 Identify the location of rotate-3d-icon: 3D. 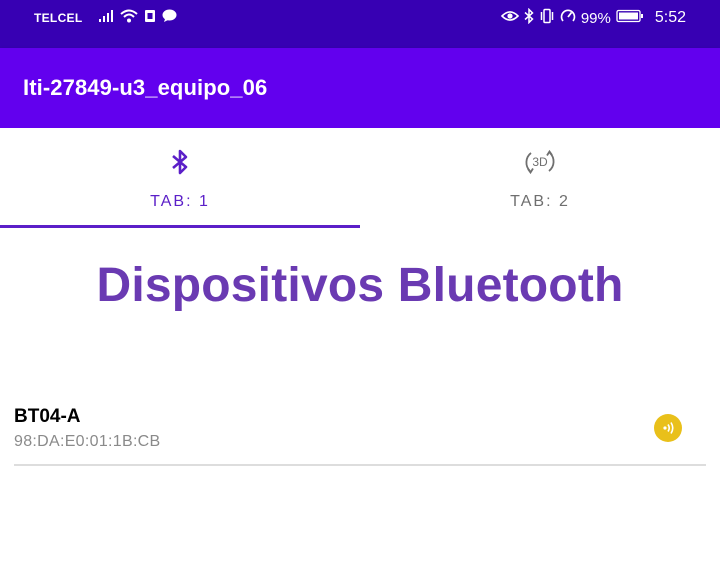
(540, 162).